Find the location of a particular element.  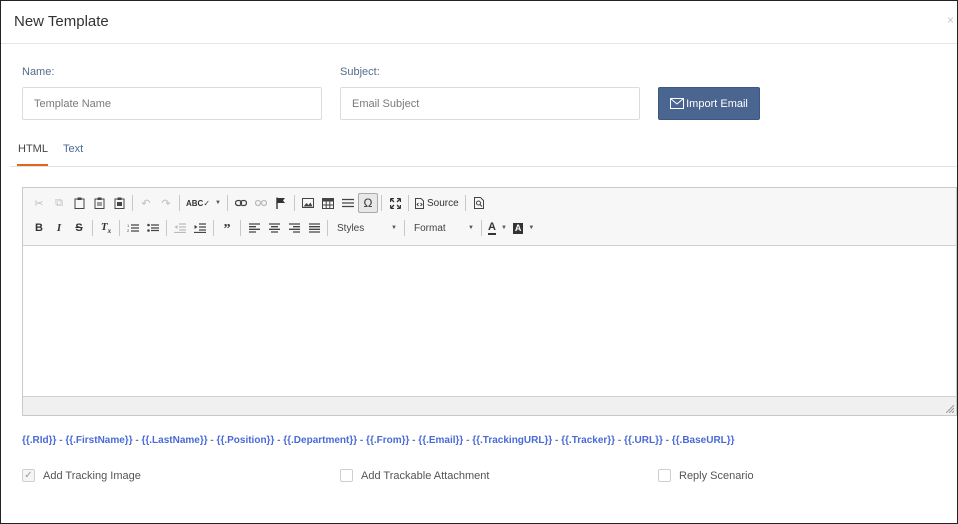

special-char-icon: Ω is located at coordinates (368, 203).